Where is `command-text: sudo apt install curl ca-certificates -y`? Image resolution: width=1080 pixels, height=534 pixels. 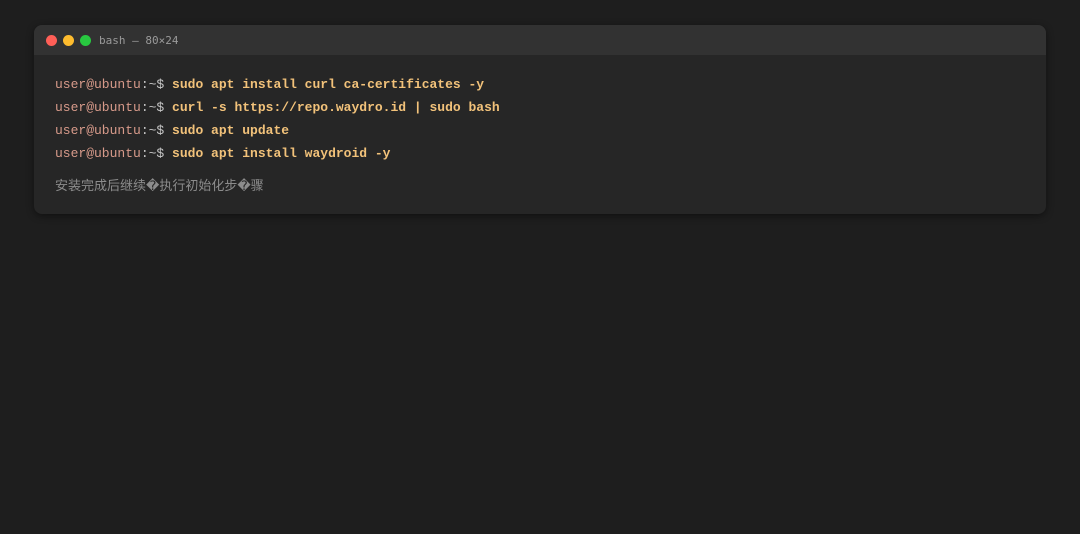
command-text: sudo apt install curl ca-certificates -y is located at coordinates (328, 84).